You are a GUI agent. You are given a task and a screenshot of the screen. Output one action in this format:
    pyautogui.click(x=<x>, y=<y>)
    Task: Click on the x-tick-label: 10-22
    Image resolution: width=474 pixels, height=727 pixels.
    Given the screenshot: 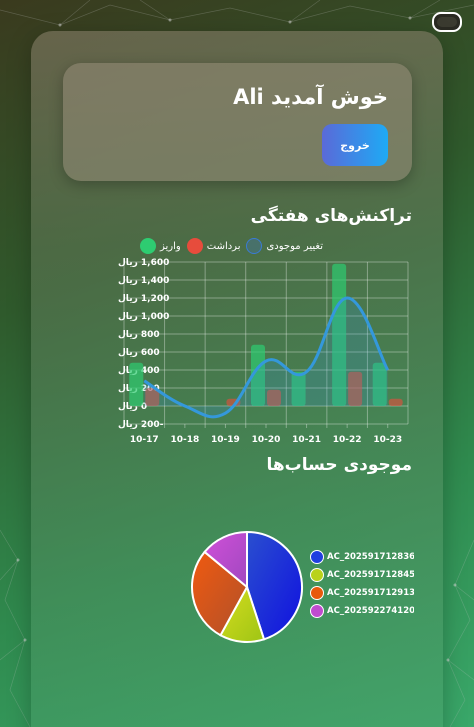 What is the action you would take?
    pyautogui.click(x=347, y=440)
    